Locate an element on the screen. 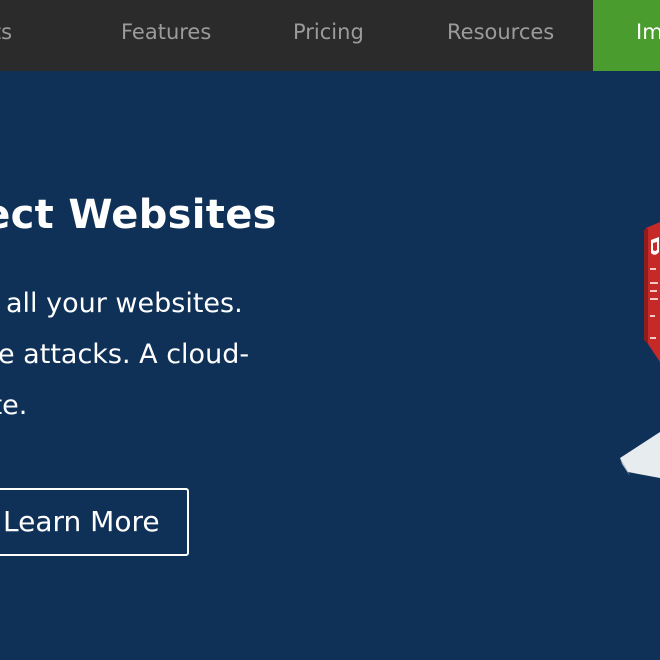  learn-more-button: Learn More is located at coordinates (94, 522).